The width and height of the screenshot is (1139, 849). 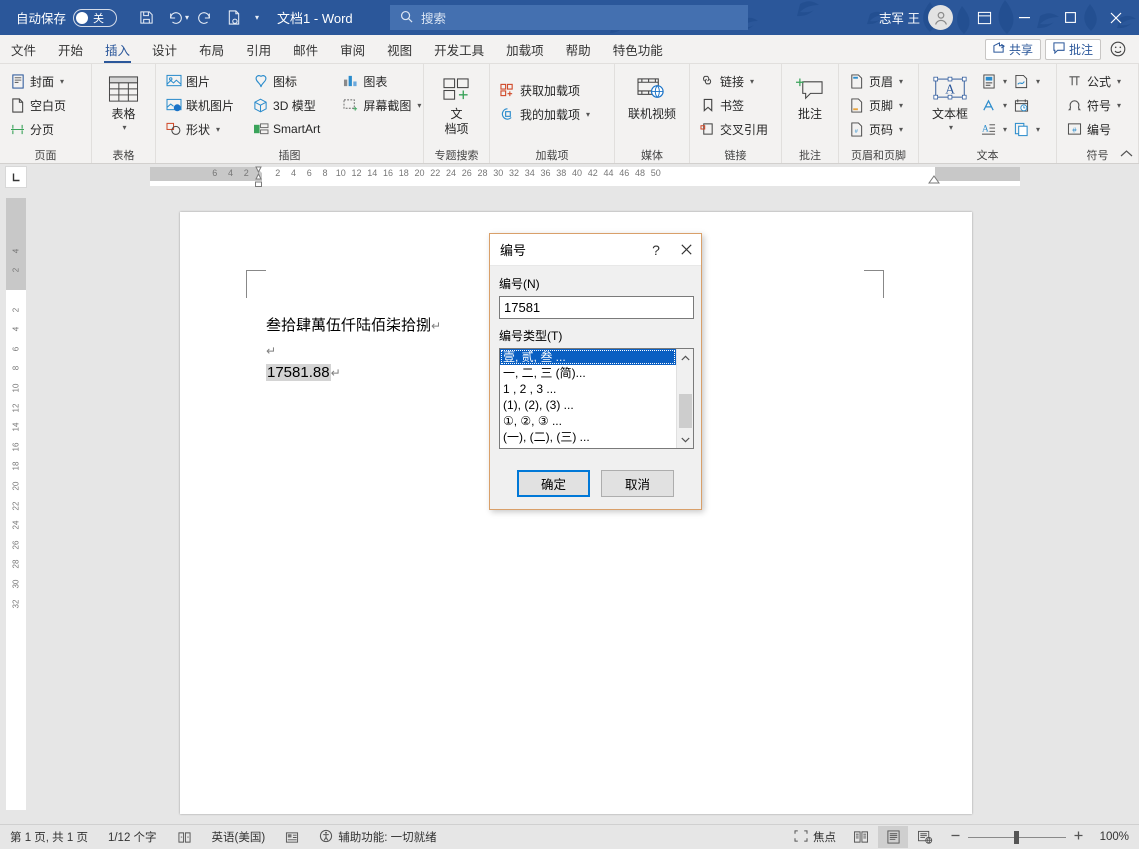 What do you see at coordinates (1026, 105) in the screenshot?
I see `date-time-button` at bounding box center [1026, 105].